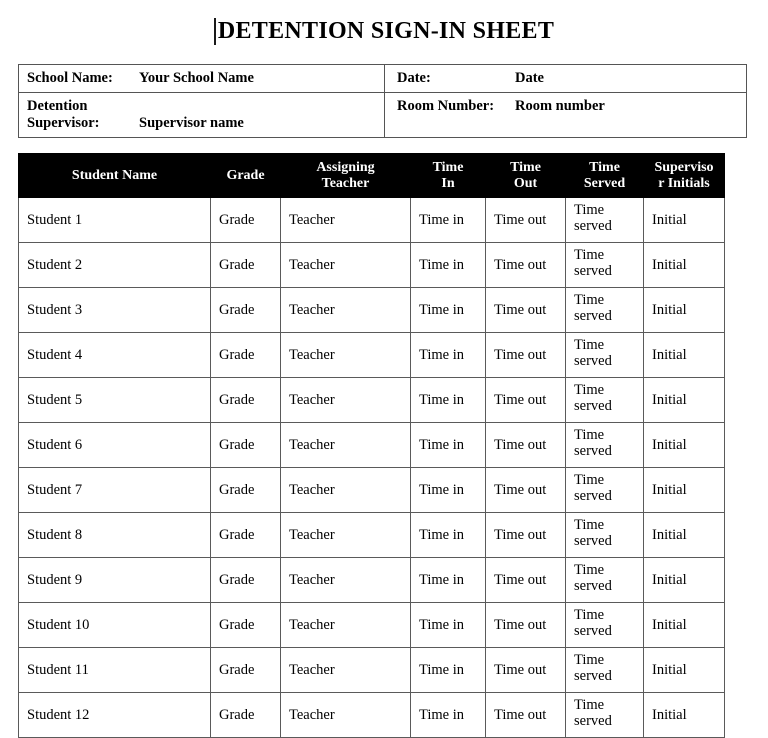 The height and width of the screenshot is (738, 768). I want to click on room-number-cell: Room Number: Room number, so click(565, 115).